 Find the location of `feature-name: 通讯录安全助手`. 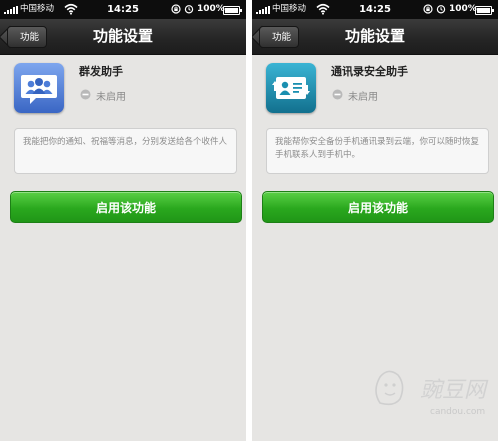

feature-name: 通讯录安全助手 is located at coordinates (369, 71).